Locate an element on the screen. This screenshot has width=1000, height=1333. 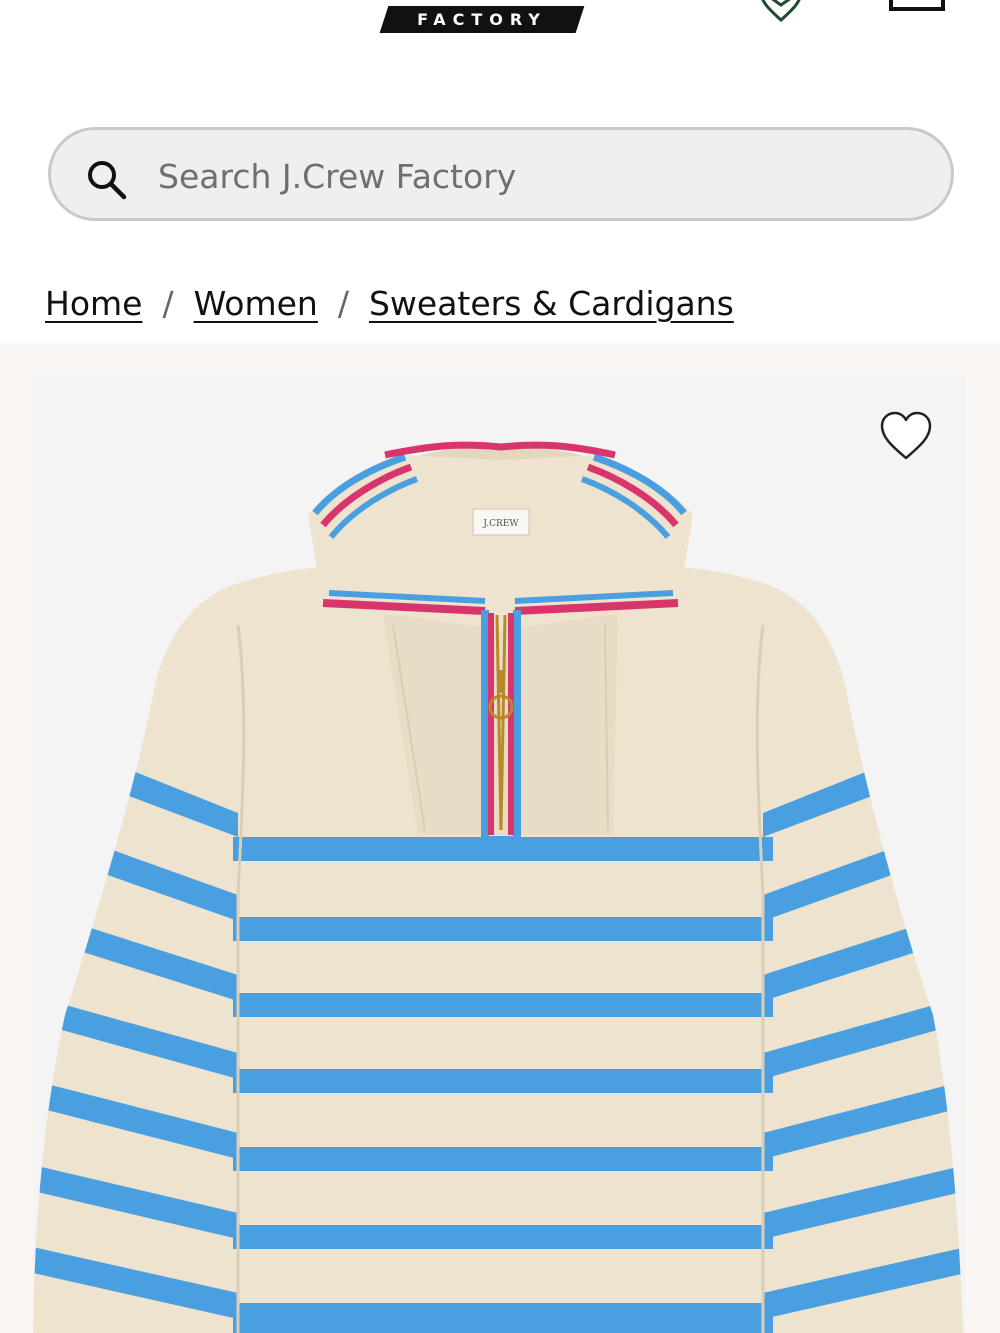
heart-icon is located at coordinates (906, 436).